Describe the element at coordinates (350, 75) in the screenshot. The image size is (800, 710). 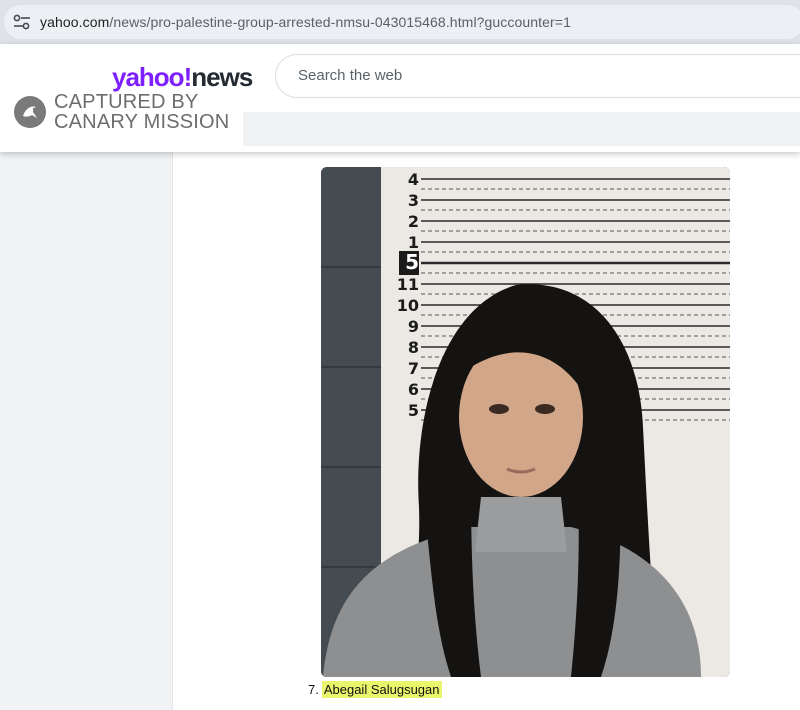
I see `search-placeholder: Search the web` at that location.